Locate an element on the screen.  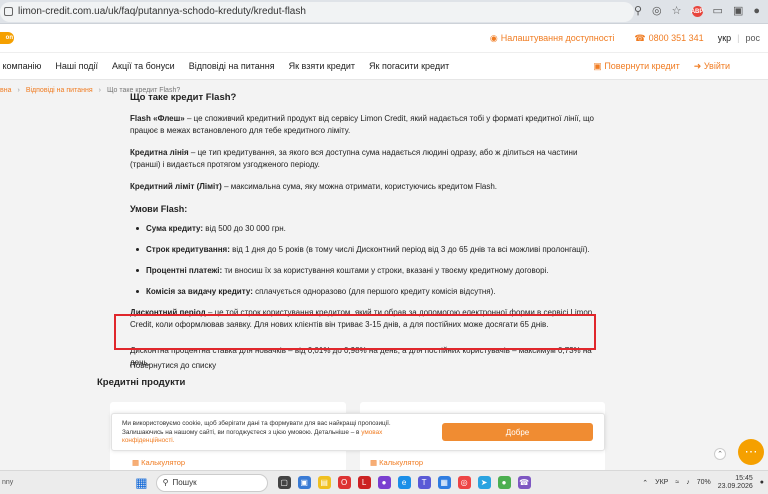
repay-credit-button: ▣ Повернути кредит is located at coordinates (636, 66).